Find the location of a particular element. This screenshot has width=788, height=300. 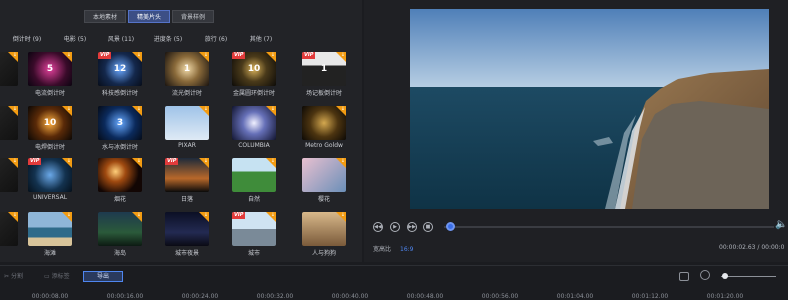

intro-label: 日落 is located at coordinates (187, 199).